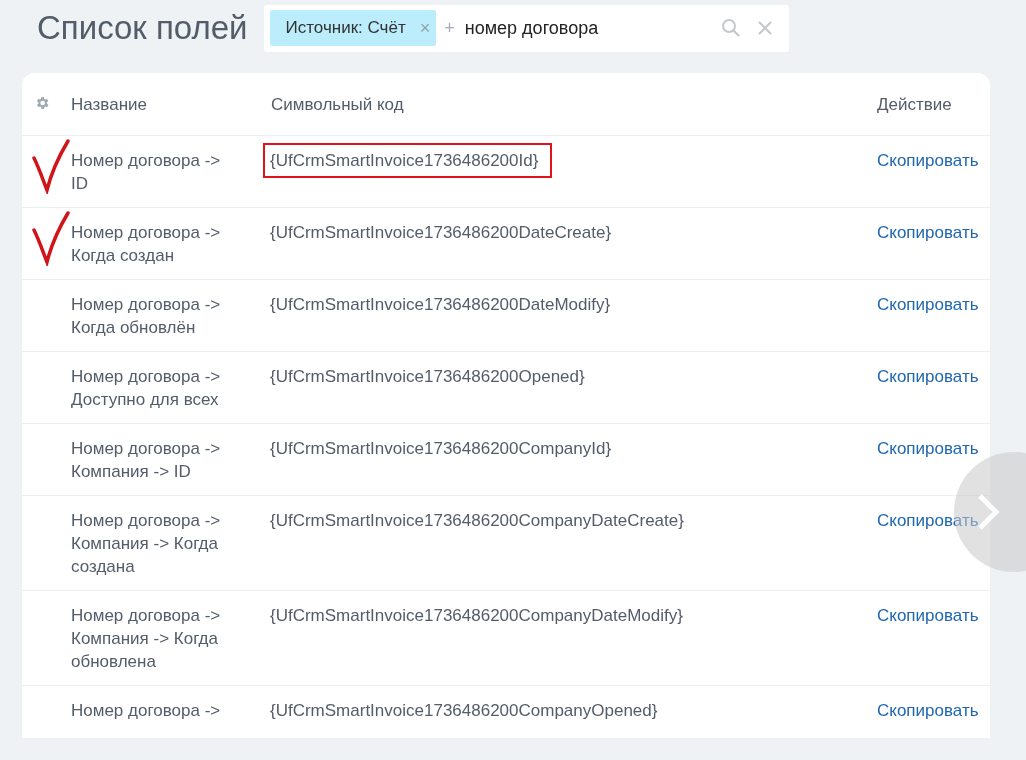  I want to click on code-cell-text: {UfCrmSmartInvoice1736486200DateCreate}, so click(441, 233).